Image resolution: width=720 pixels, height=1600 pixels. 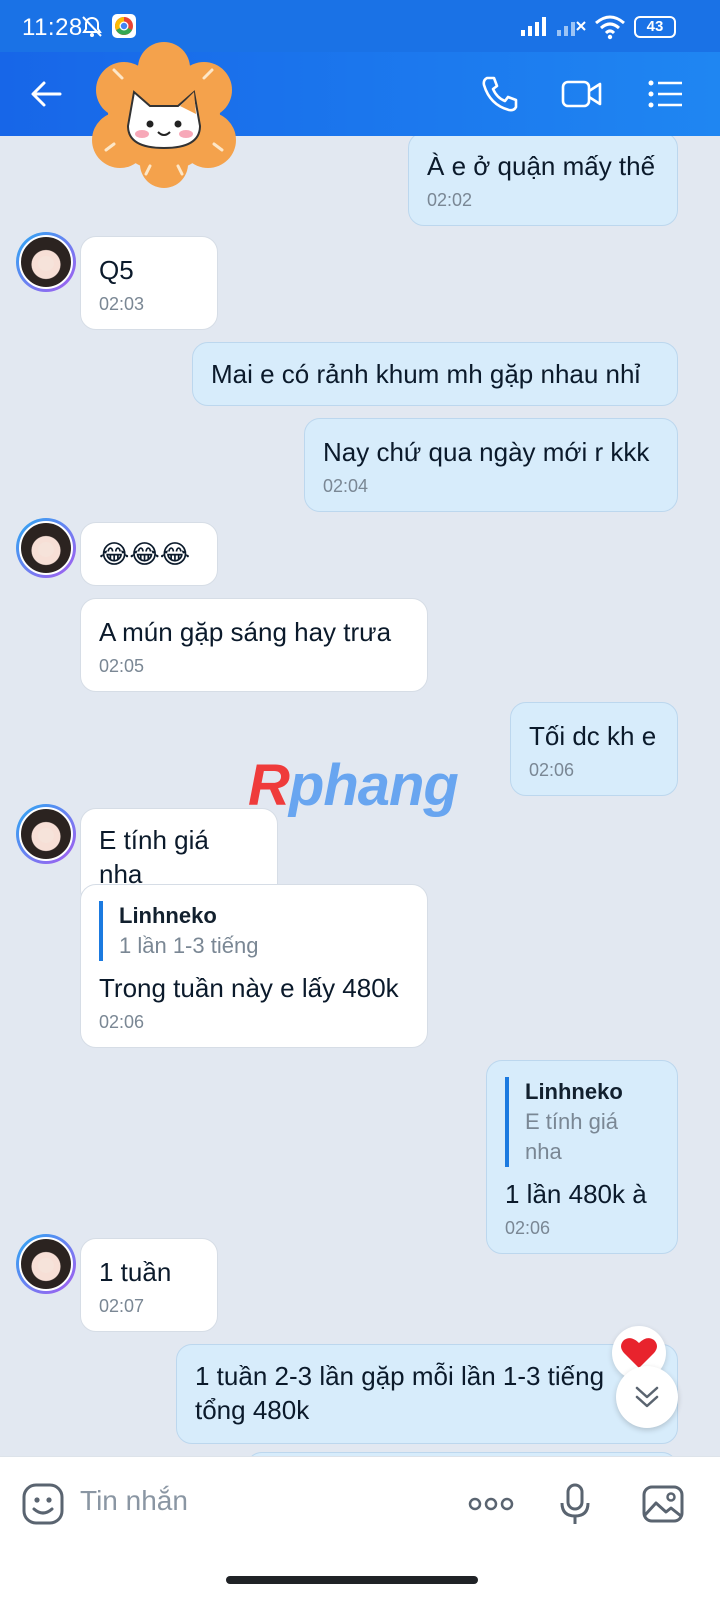 I want to click on muted-bell-icon, so click(x=92, y=26).